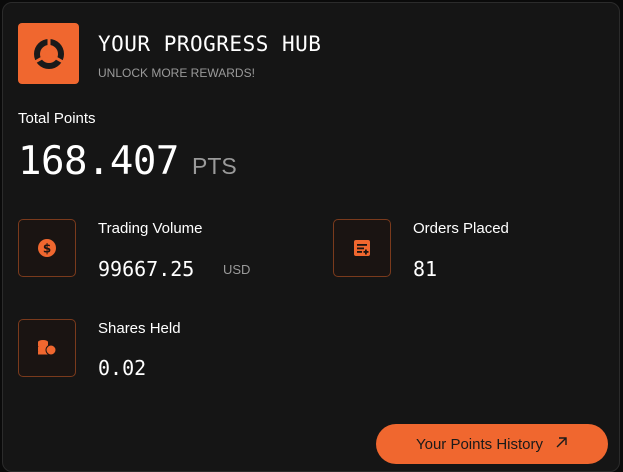  What do you see at coordinates (214, 166) in the screenshot?
I see `total-points-unit: PTS` at bounding box center [214, 166].